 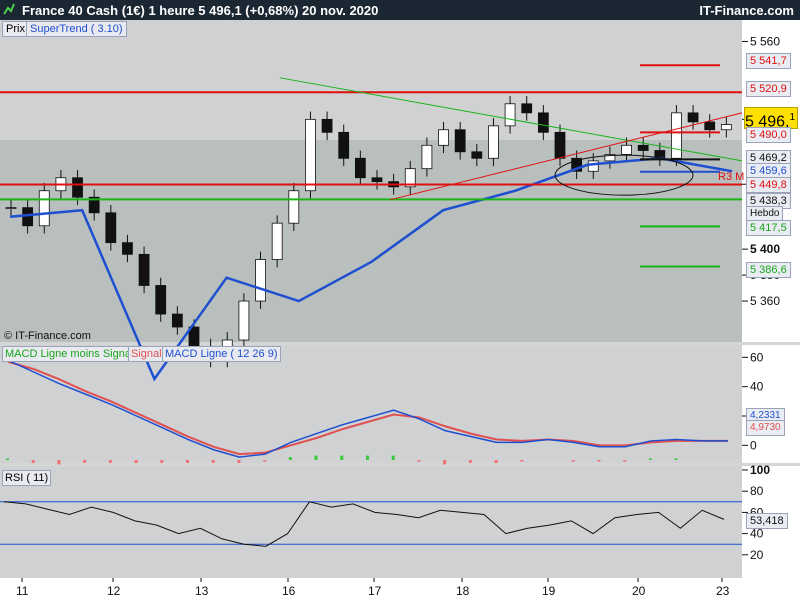 I want to click on rsi-legend: RSI ( 11), so click(x=27, y=478).